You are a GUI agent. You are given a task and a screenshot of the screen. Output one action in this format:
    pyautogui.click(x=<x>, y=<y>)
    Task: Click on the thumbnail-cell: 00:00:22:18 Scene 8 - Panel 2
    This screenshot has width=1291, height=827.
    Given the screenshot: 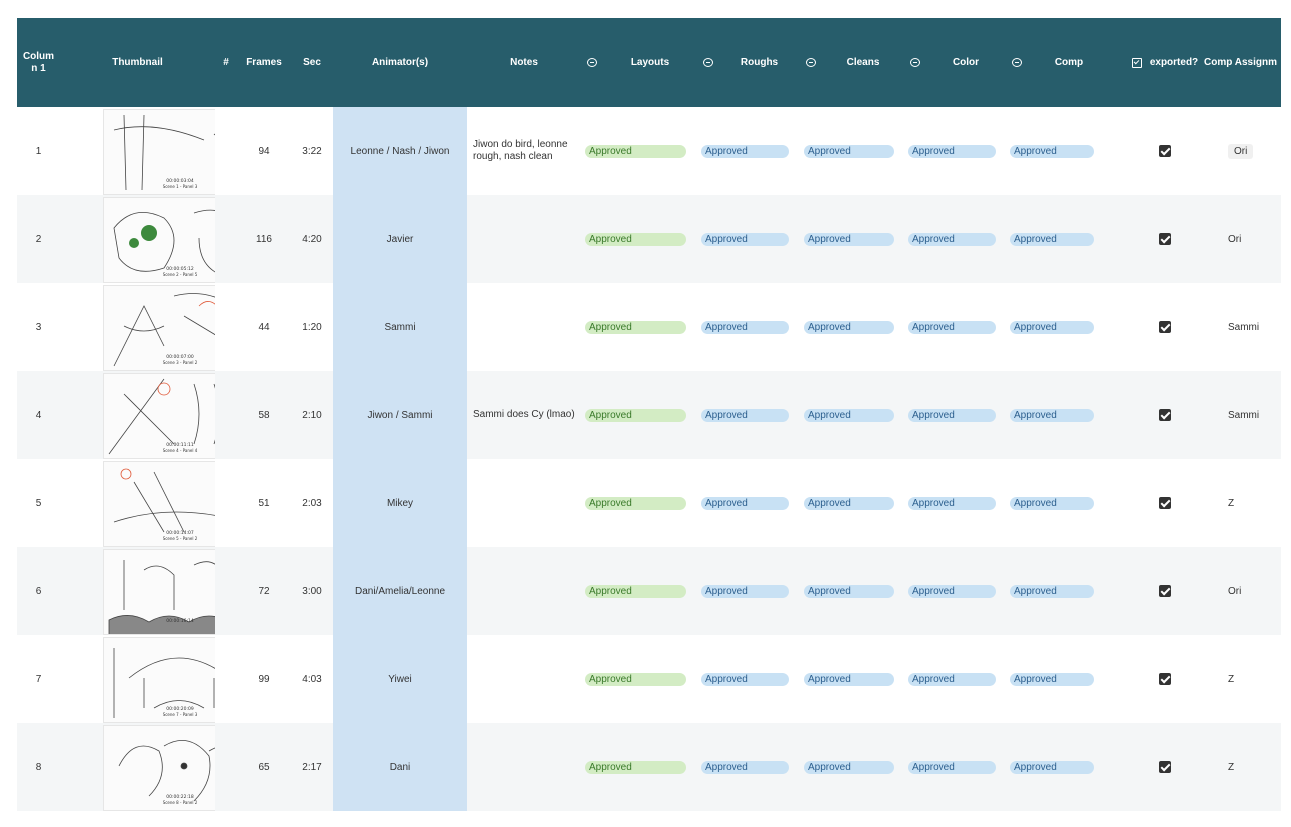 What is the action you would take?
    pyautogui.click(x=137, y=767)
    